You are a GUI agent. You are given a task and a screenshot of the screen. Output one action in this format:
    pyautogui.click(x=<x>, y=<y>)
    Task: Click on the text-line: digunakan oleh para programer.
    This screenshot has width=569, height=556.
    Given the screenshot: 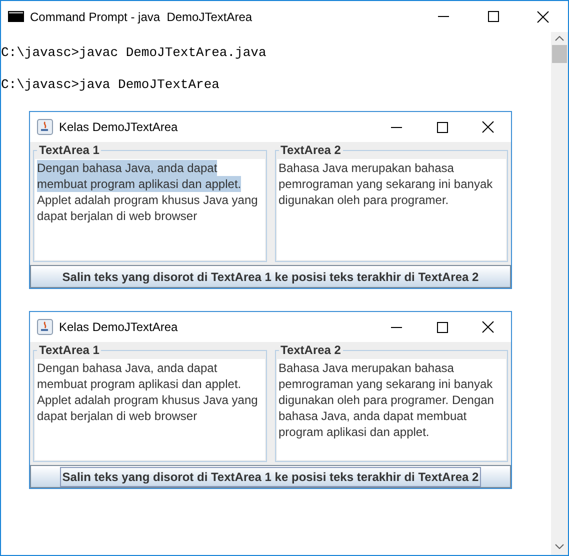 What is the action you would take?
    pyautogui.click(x=363, y=200)
    